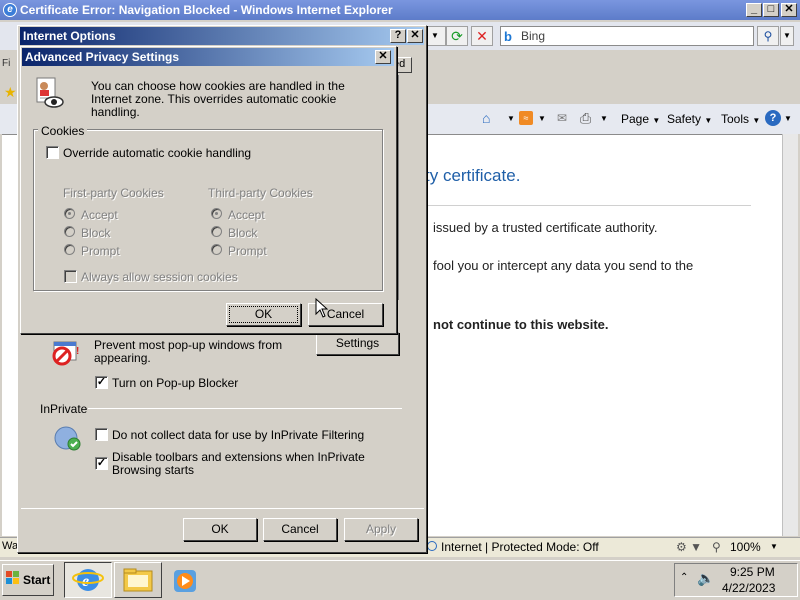  I want to click on clock-time: 9:25 PM, so click(752, 572).